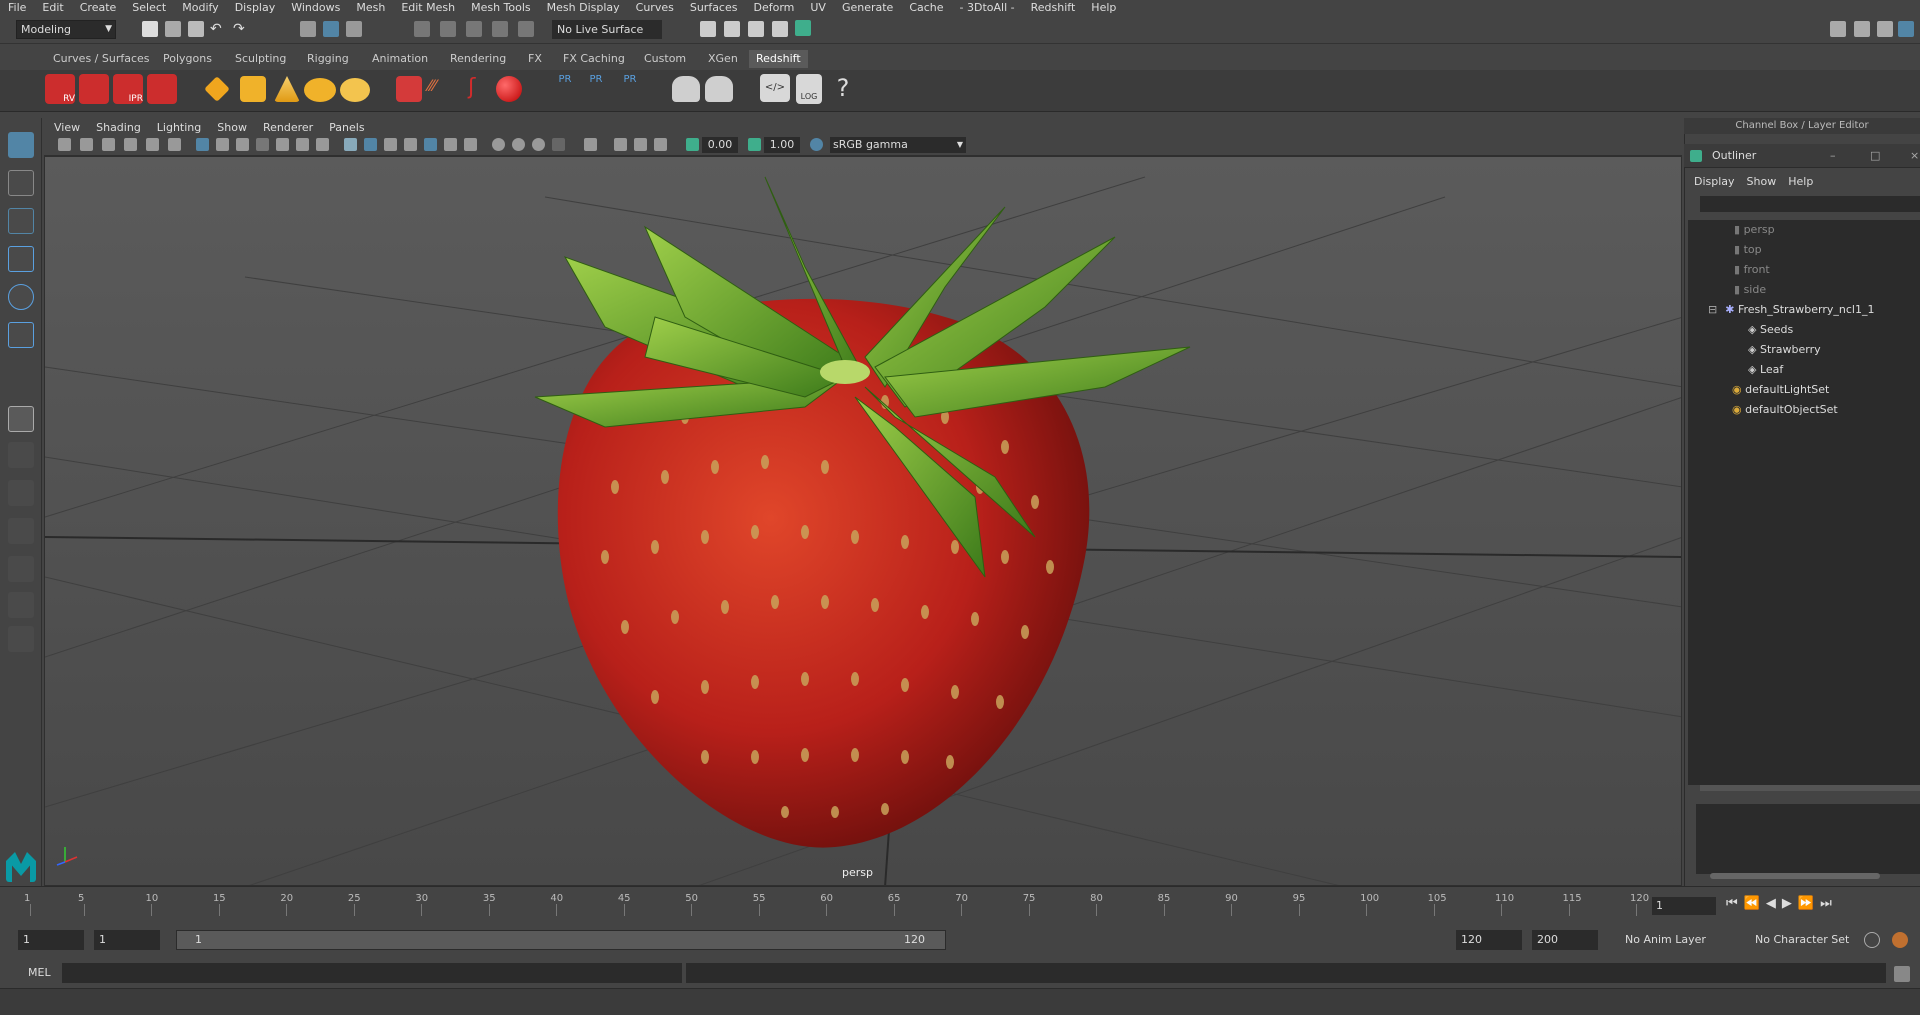 The image size is (1920, 1015). What do you see at coordinates (67, 127) in the screenshot?
I see `panel-menu-view: View` at bounding box center [67, 127].